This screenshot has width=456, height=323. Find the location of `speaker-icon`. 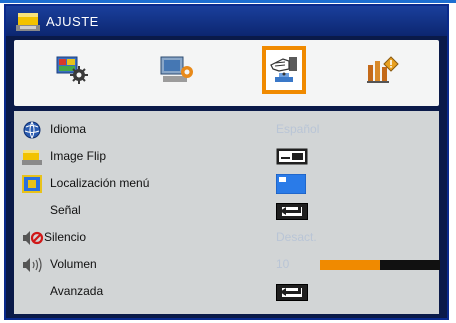

speaker-icon is located at coordinates (32, 265).